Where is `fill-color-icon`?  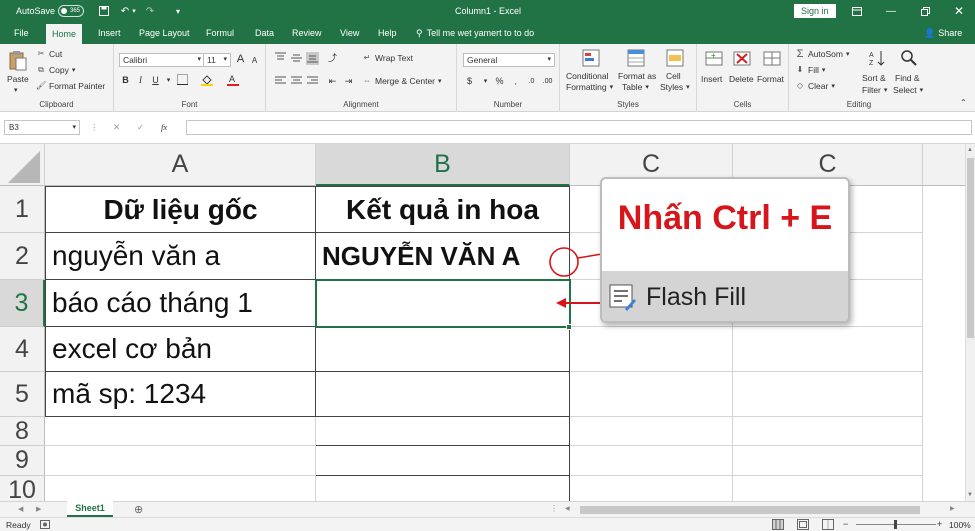
fill-color-icon is located at coordinates (206, 80).